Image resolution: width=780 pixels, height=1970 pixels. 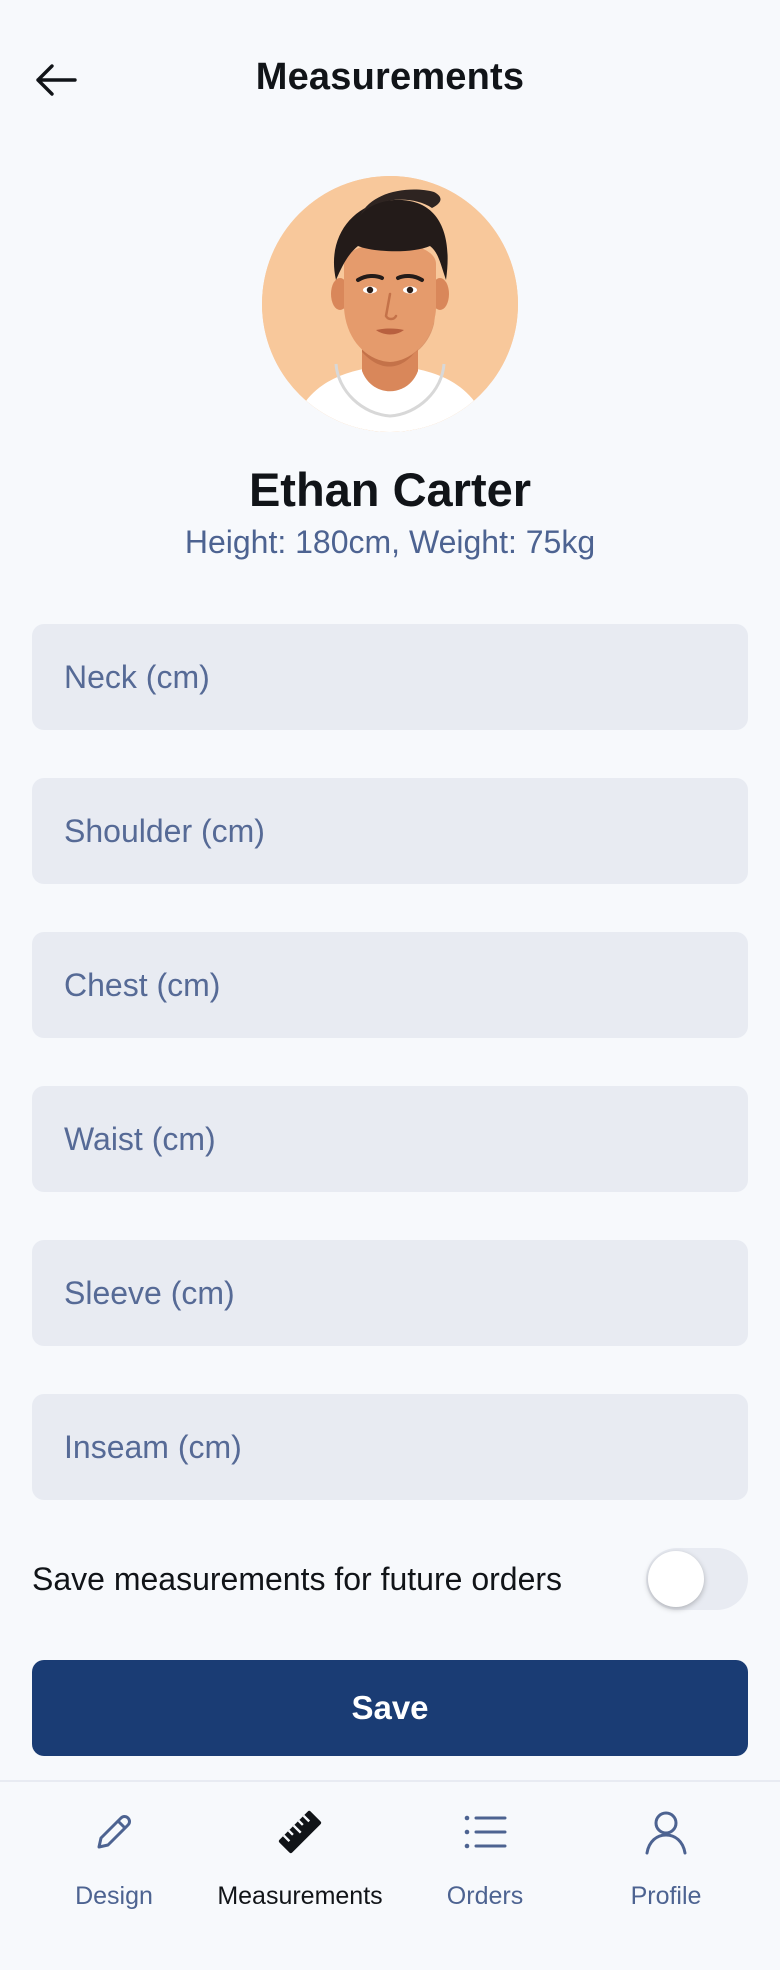 What do you see at coordinates (390, 831) in the screenshot?
I see `shoulder-input` at bounding box center [390, 831].